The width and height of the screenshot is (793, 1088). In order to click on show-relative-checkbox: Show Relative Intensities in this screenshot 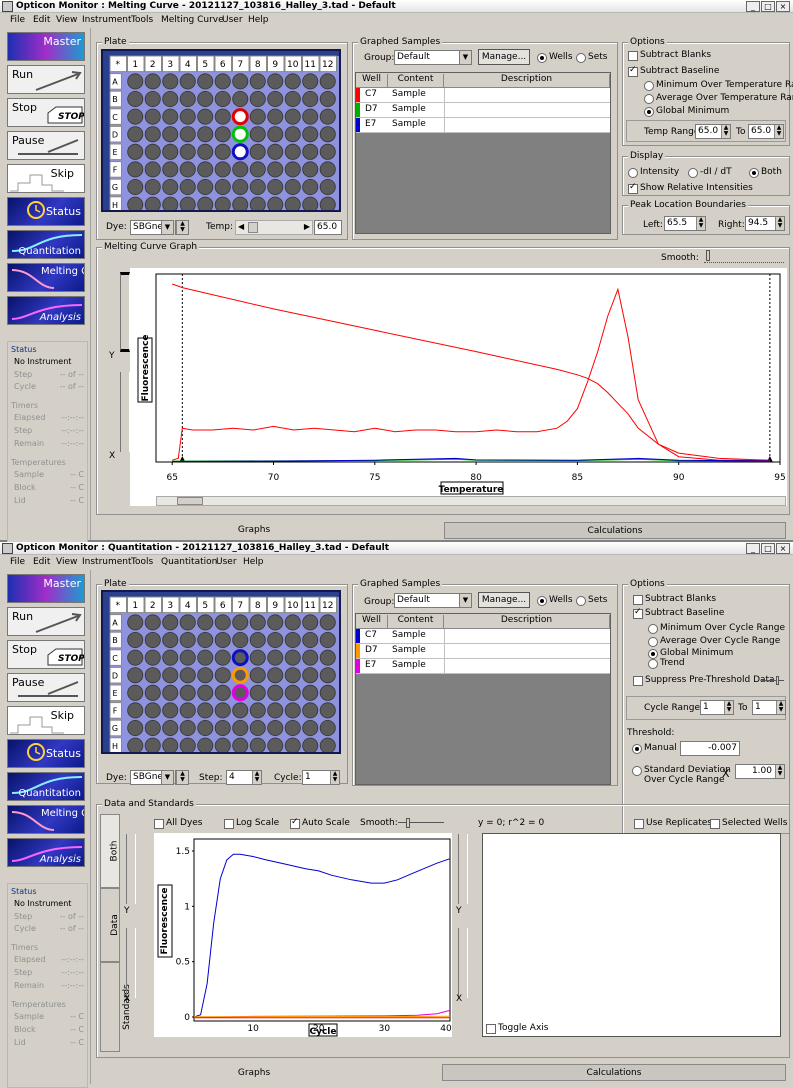, I will do `click(690, 188)`.